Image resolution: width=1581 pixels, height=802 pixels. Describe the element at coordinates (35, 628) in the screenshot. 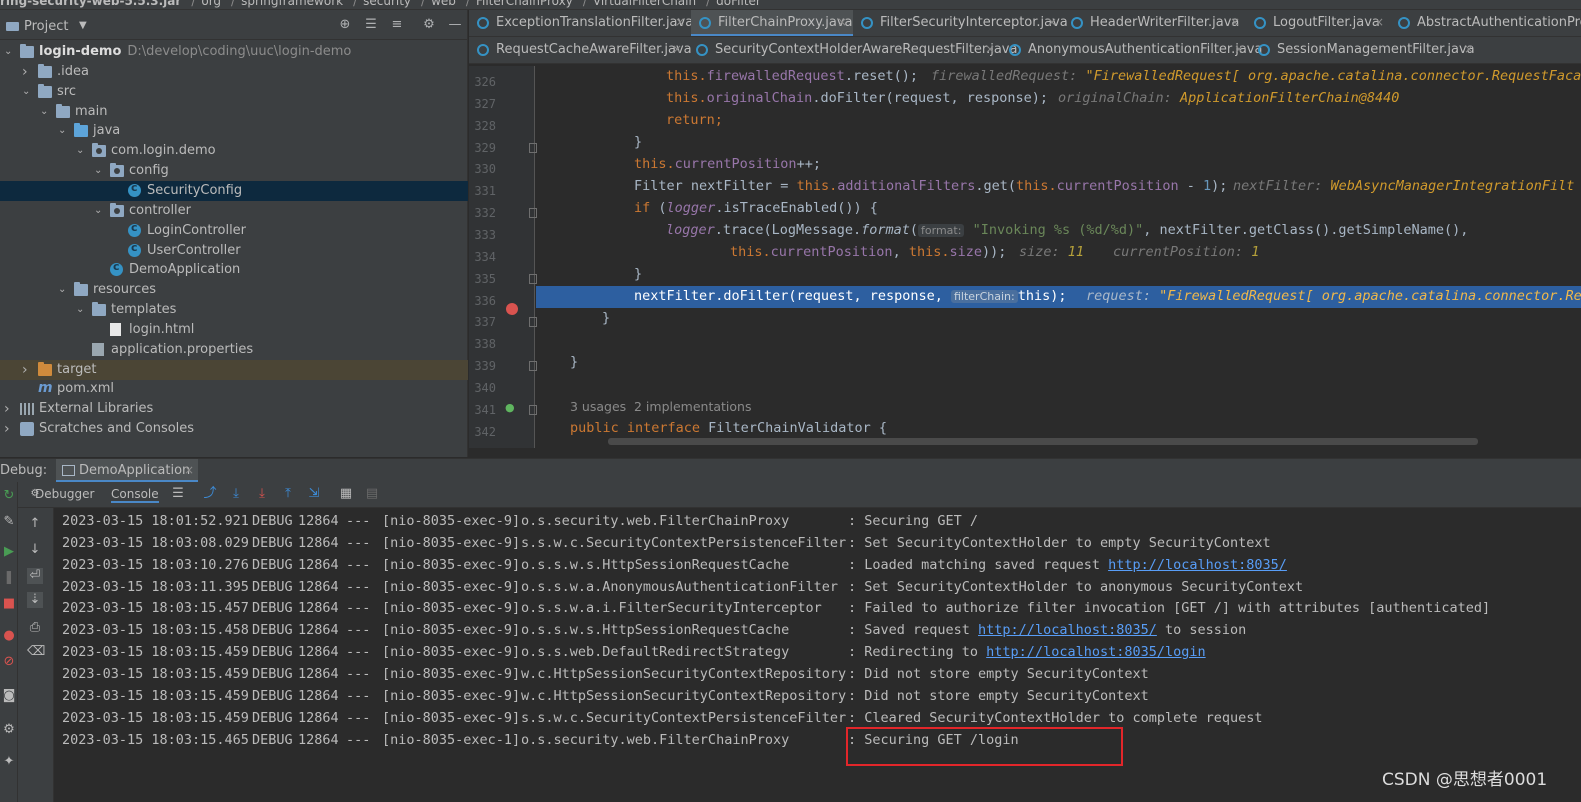

I see `print-icon: ⎙` at that location.